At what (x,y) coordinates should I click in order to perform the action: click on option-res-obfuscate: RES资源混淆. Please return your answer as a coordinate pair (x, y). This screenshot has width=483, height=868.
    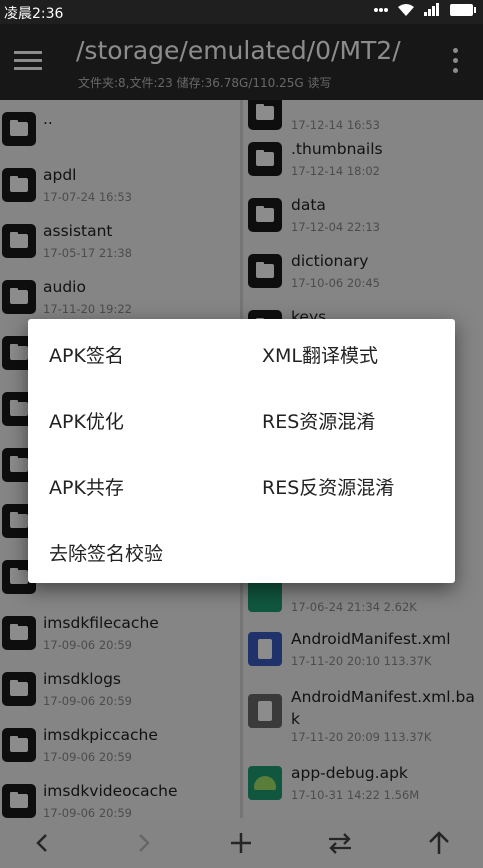
    Looking at the image, I should click on (318, 420).